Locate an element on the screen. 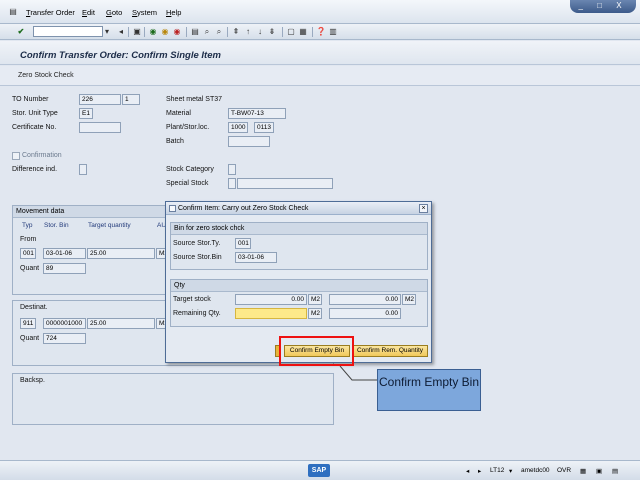 The width and height of the screenshot is (640, 480). destination-label: Destinat. is located at coordinates (34, 307).